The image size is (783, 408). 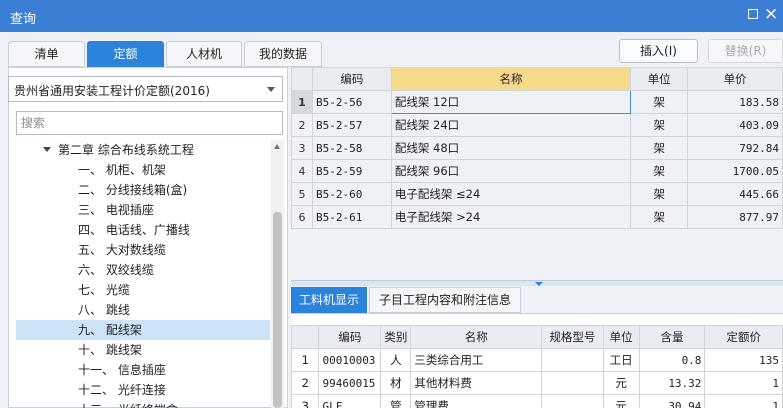 What do you see at coordinates (745, 51) in the screenshot?
I see `replace-button: 替换(R)` at bounding box center [745, 51].